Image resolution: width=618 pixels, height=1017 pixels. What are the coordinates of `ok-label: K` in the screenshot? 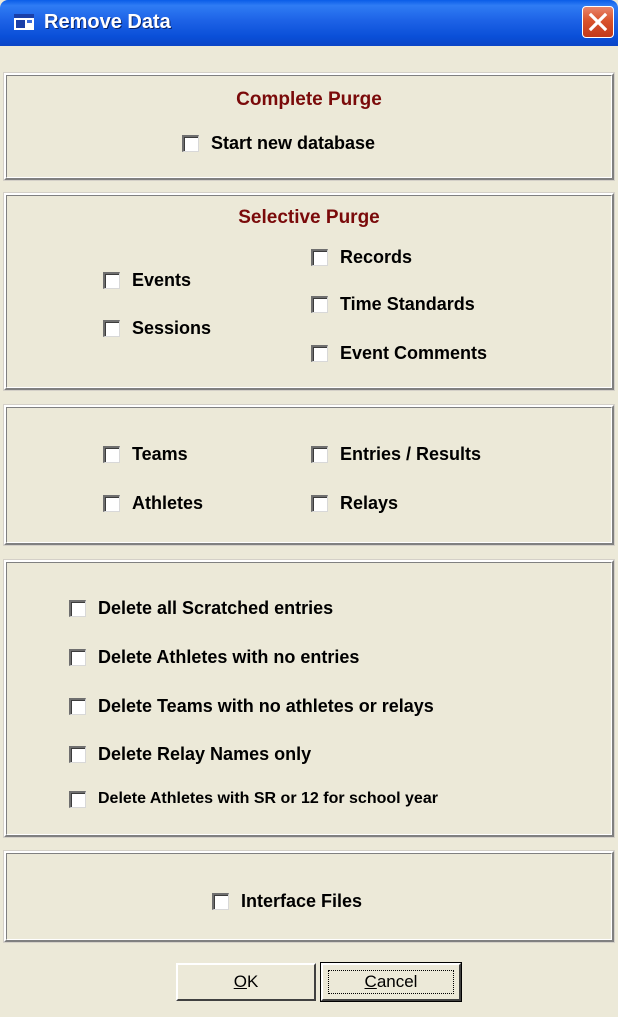 It's located at (252, 981).